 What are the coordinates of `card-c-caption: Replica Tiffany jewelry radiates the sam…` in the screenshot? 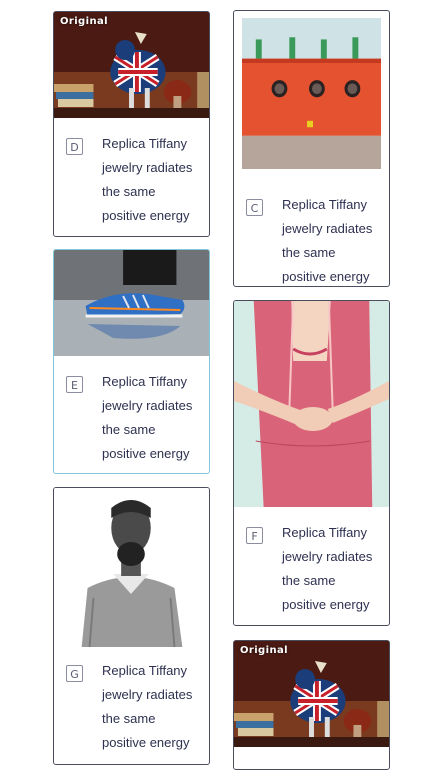 It's located at (327, 240).